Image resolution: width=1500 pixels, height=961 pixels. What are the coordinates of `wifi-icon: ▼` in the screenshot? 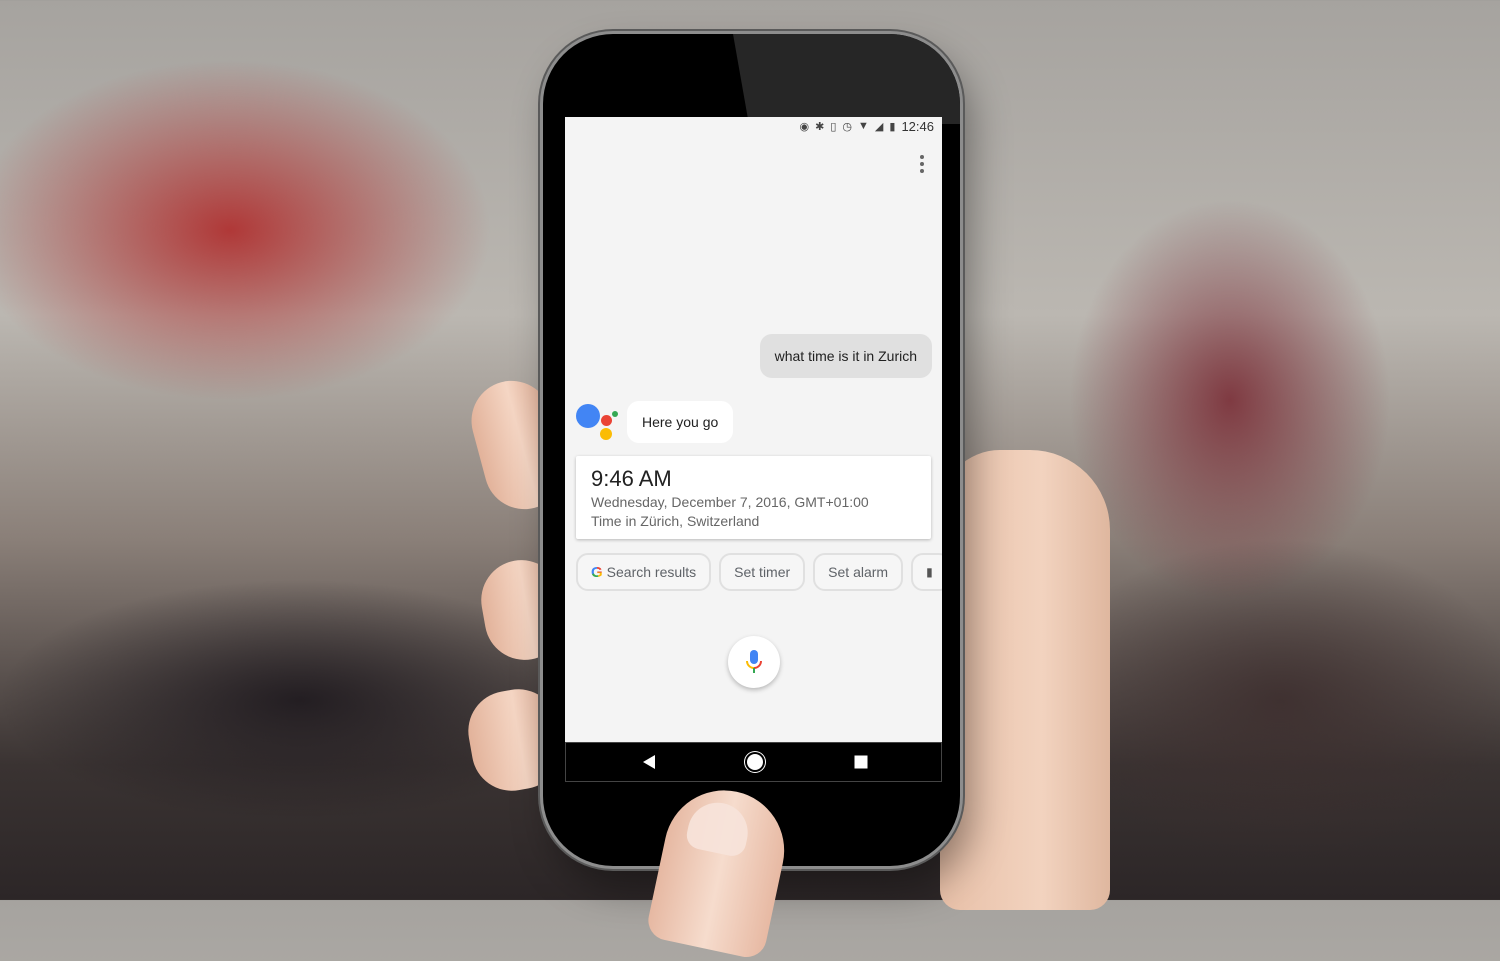 It's located at (863, 126).